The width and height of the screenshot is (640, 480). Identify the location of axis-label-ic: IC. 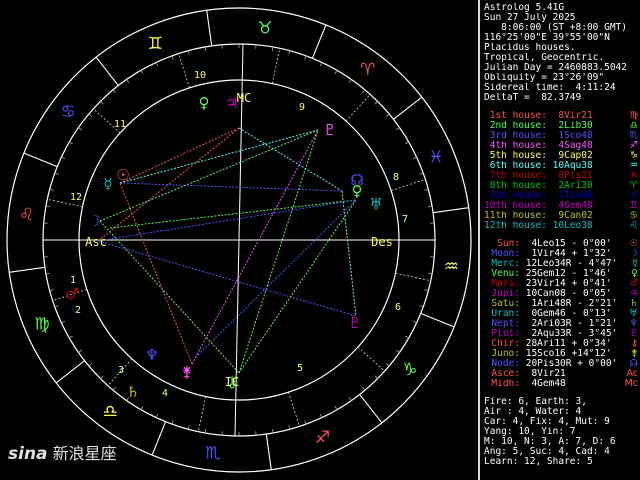
(232, 382).